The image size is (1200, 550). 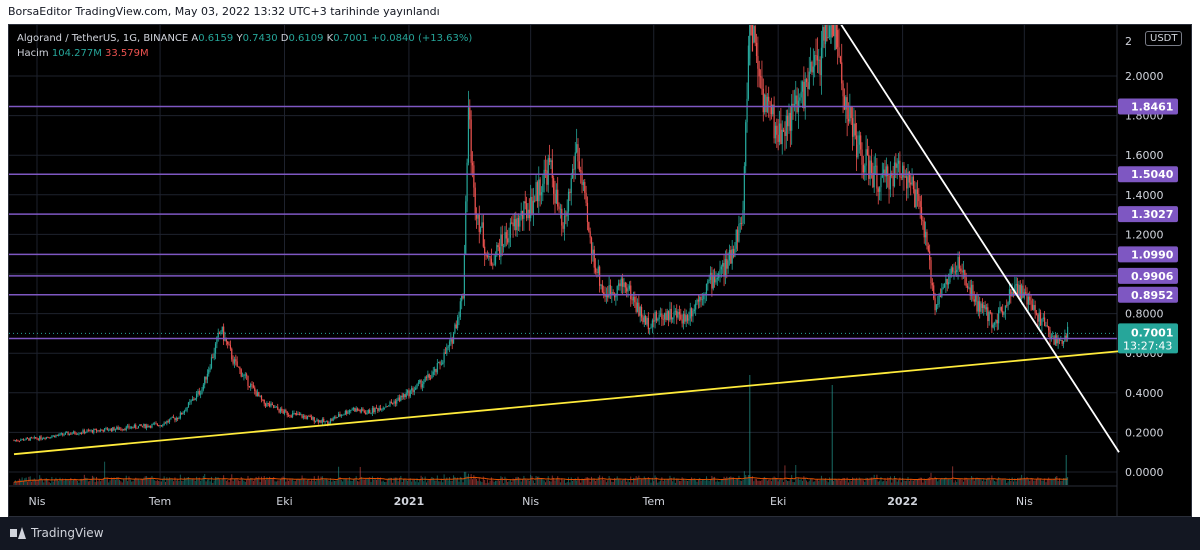 What do you see at coordinates (18, 533) in the screenshot?
I see `tradingview-logo-icon` at bounding box center [18, 533].